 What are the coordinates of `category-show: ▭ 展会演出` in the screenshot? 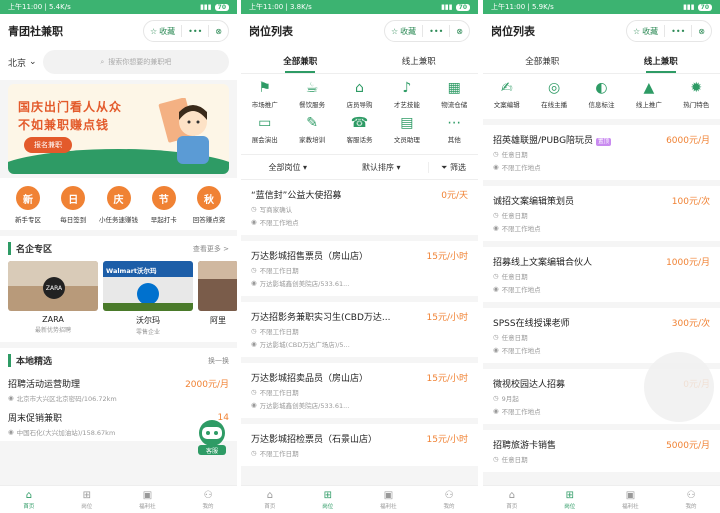 It's located at (264, 129).